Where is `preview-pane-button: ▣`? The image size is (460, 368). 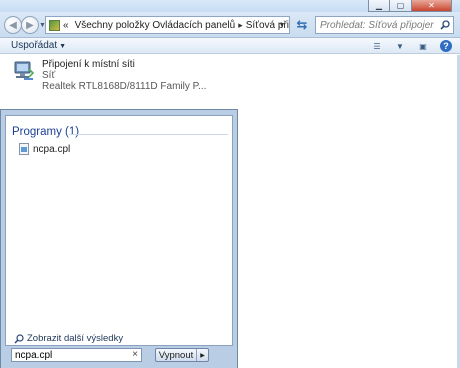
preview-pane-button: ▣ is located at coordinates (423, 46).